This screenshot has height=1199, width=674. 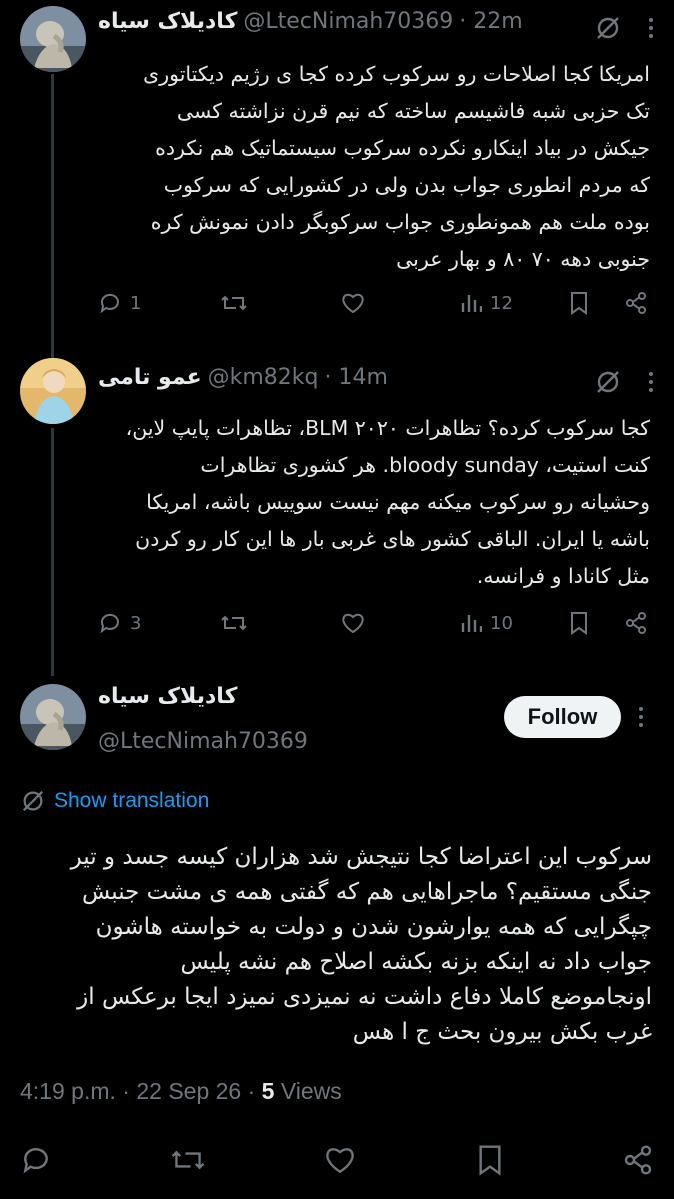 I want to click on post-time: 4:19 p.m., so click(x=68, y=1091).